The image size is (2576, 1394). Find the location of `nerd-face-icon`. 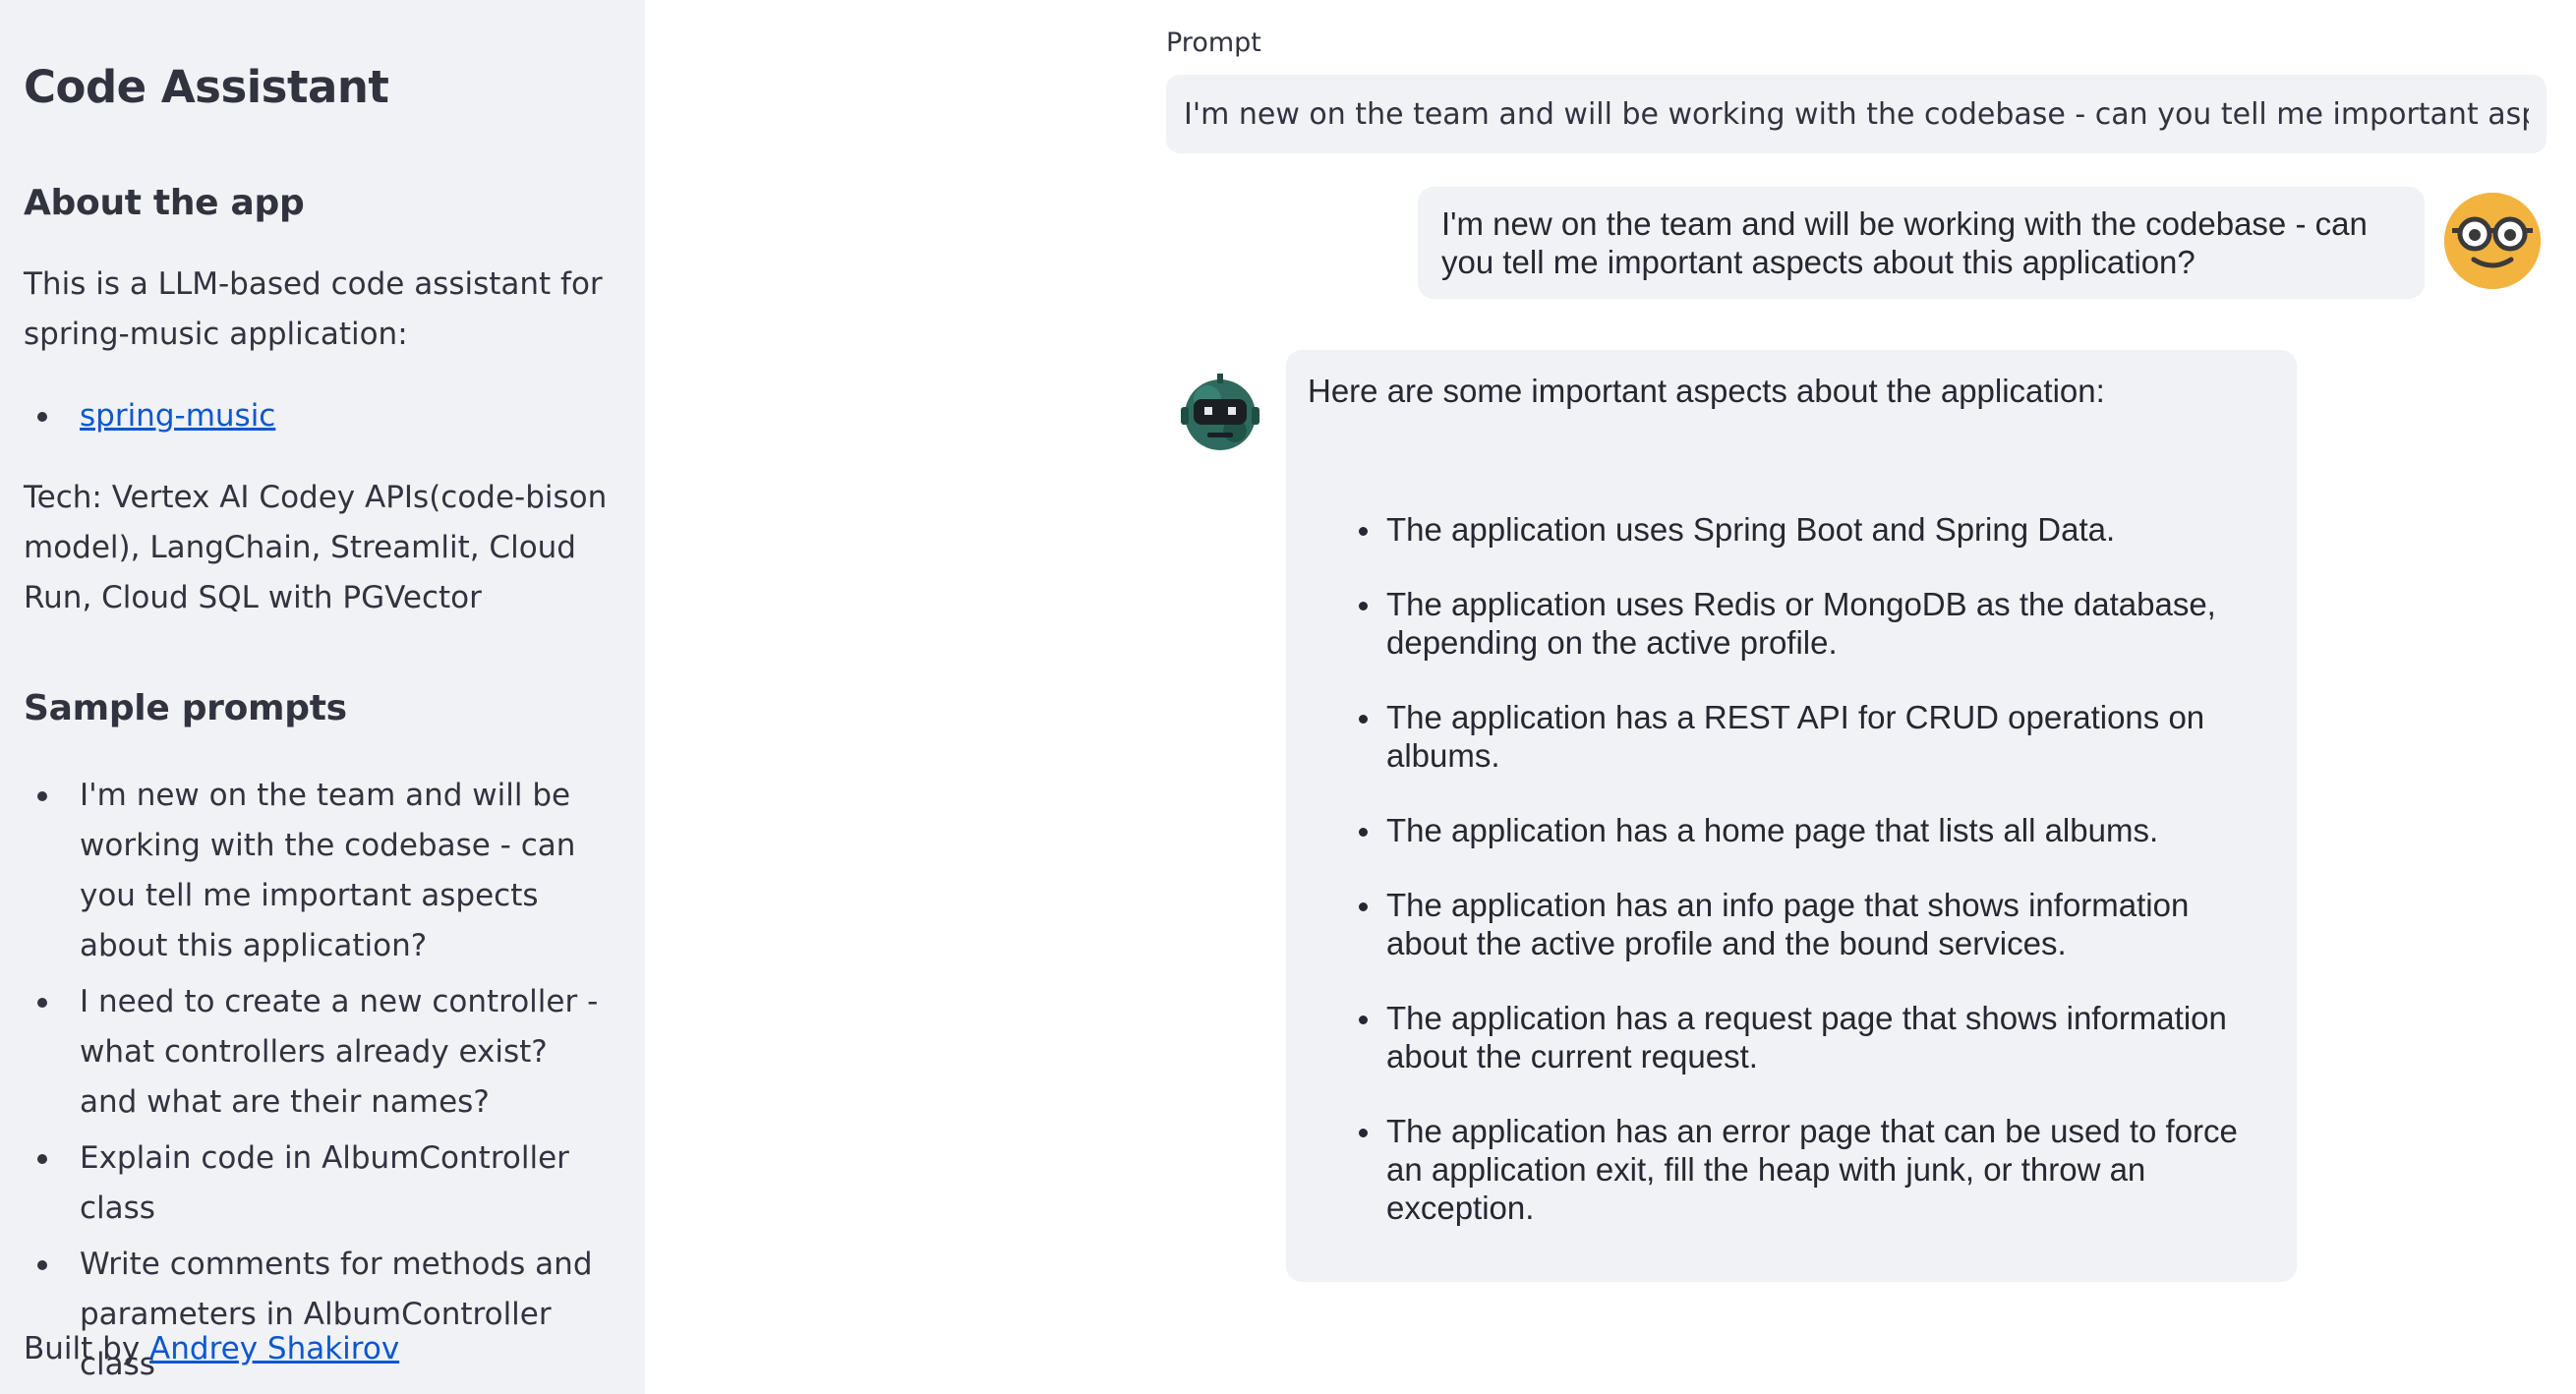

nerd-face-icon is located at coordinates (2492, 241).